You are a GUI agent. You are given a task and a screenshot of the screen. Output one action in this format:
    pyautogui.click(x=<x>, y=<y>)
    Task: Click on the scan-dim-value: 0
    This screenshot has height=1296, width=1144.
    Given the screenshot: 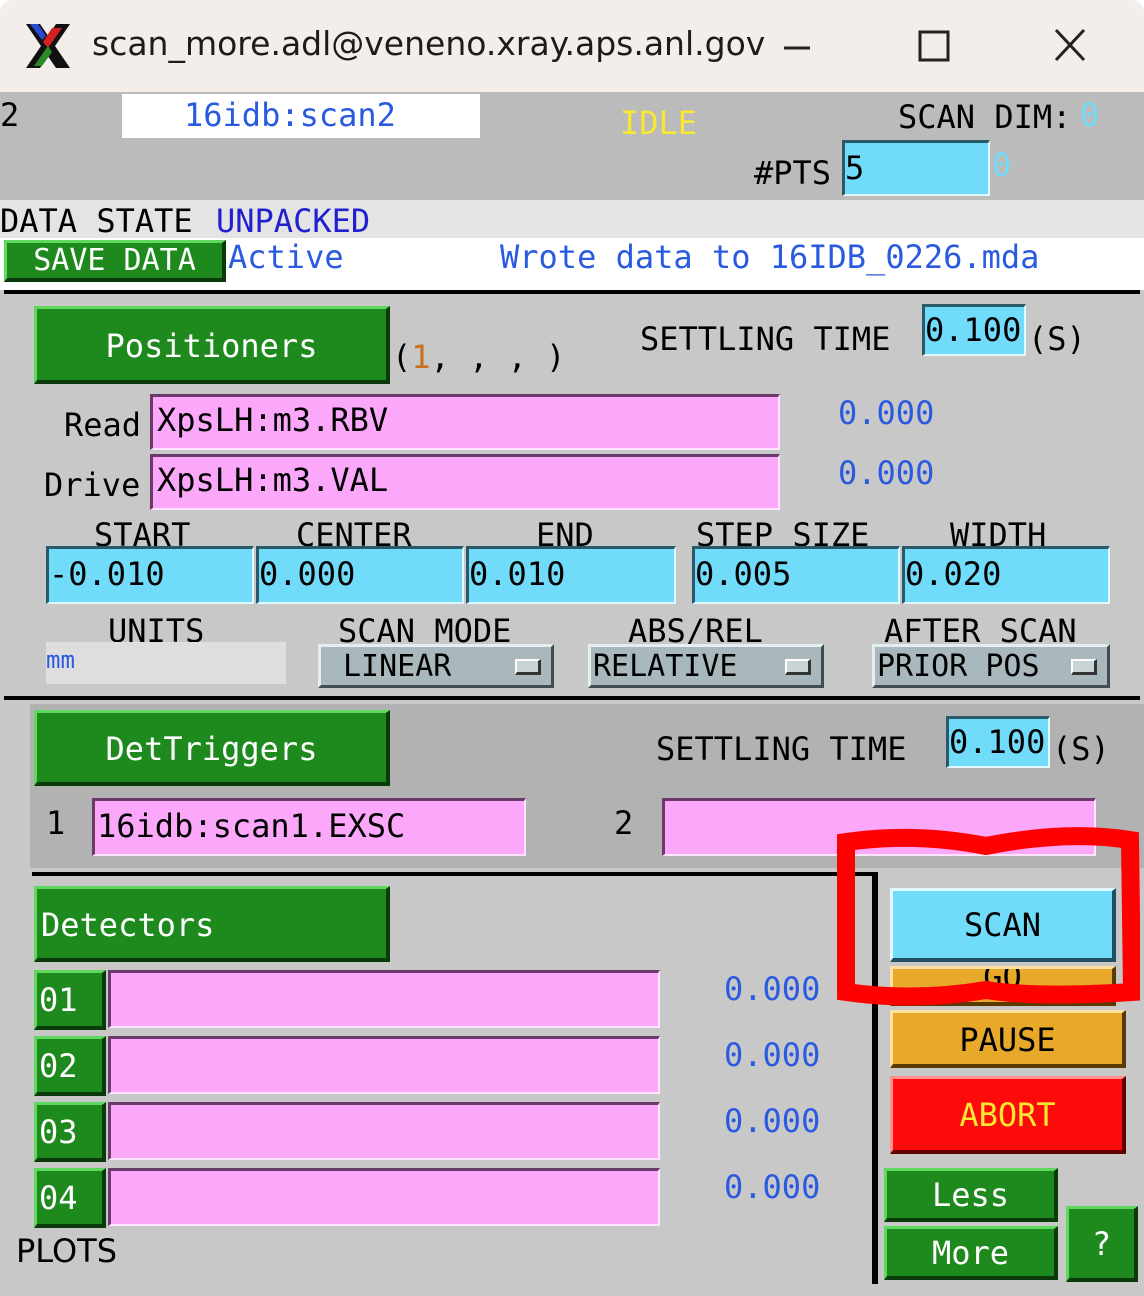 What is the action you would take?
    pyautogui.click(x=1090, y=115)
    